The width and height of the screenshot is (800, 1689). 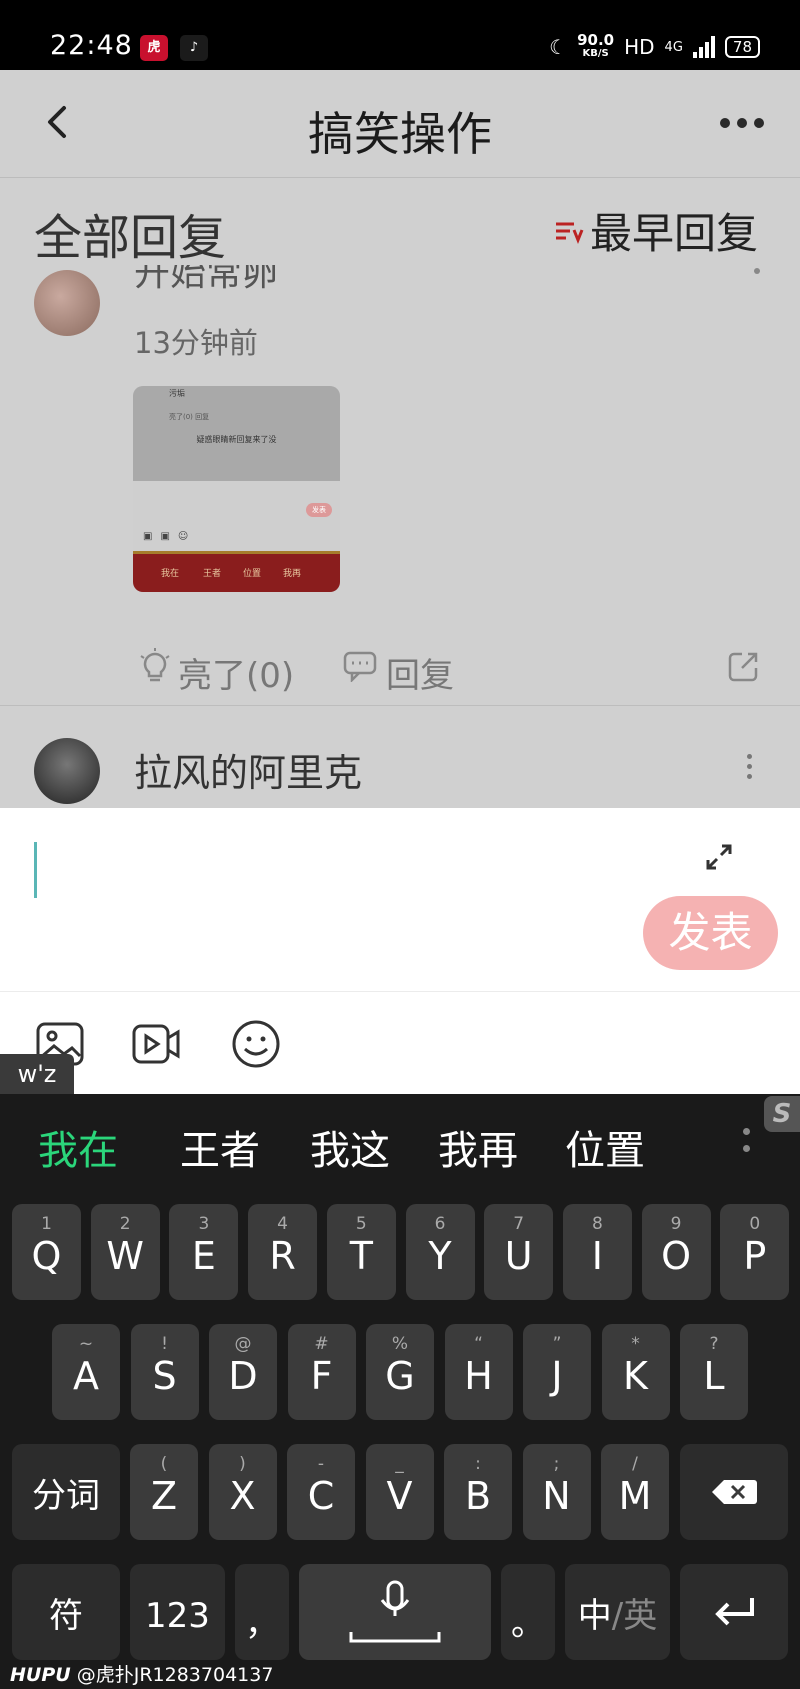 I want to click on video-icon, so click(x=156, y=1044).